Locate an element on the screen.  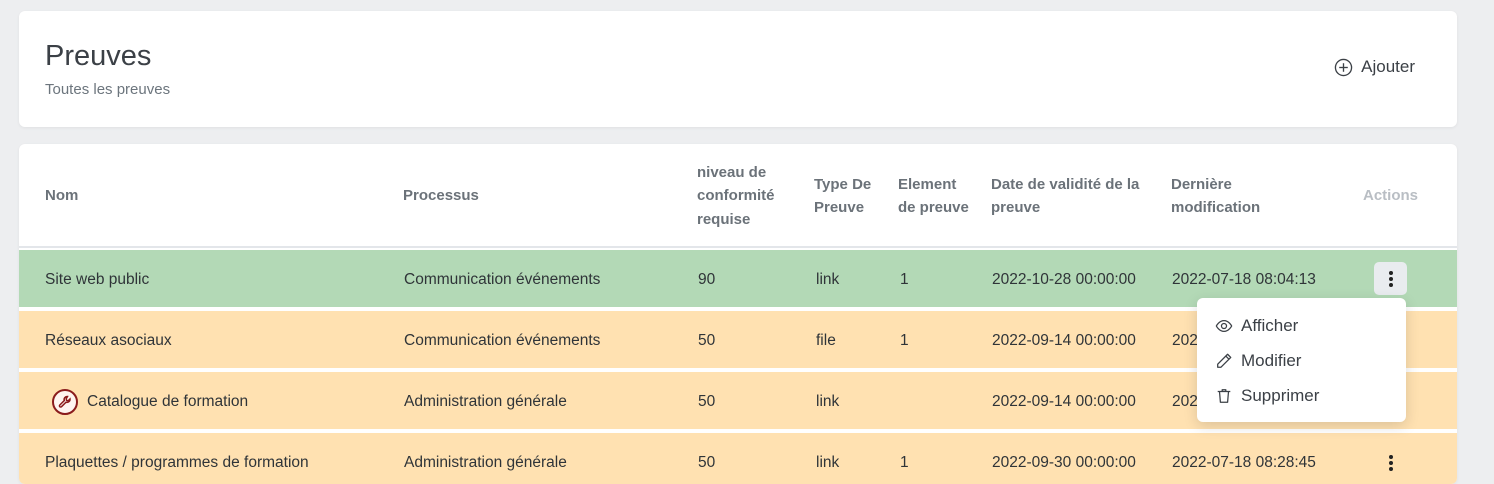
page-title: Preuves is located at coordinates (98, 56).